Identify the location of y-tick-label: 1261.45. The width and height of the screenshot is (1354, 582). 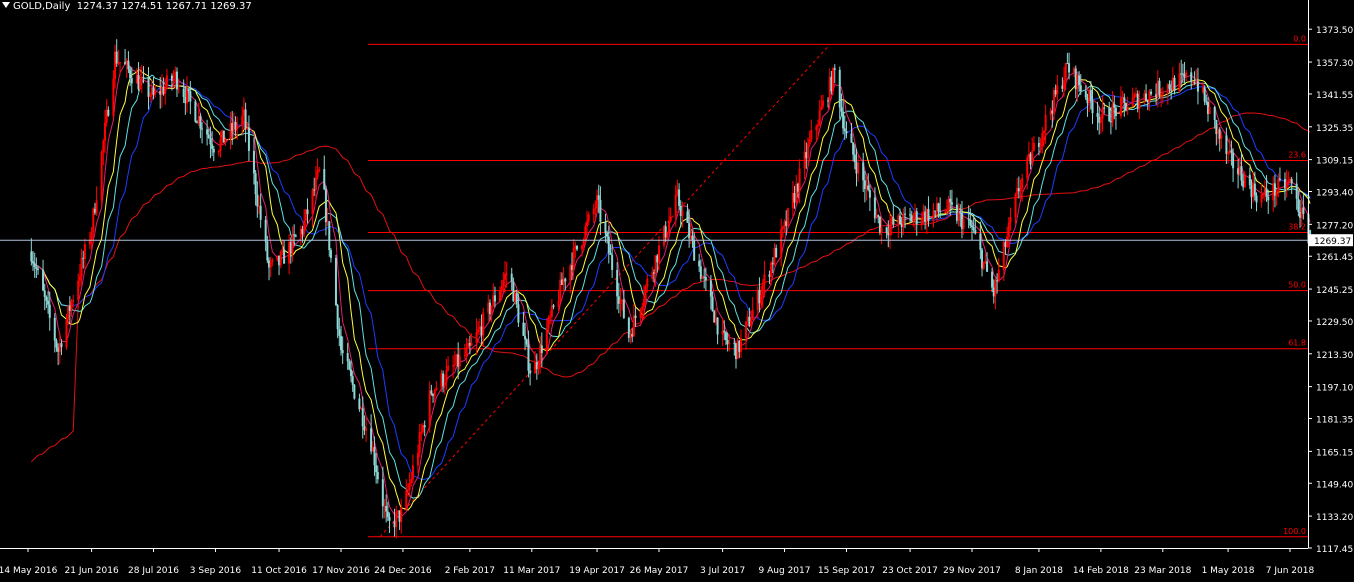
(1334, 258).